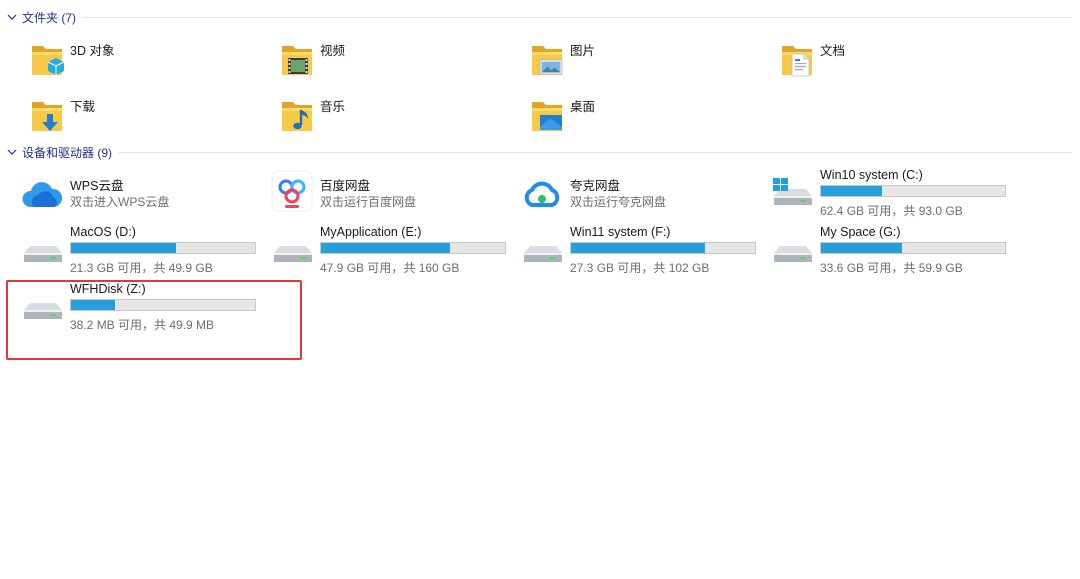 The image size is (1080, 579). What do you see at coordinates (618, 202) in the screenshot?
I see `drive-subtitle: 双击运行夸克网盘` at bounding box center [618, 202].